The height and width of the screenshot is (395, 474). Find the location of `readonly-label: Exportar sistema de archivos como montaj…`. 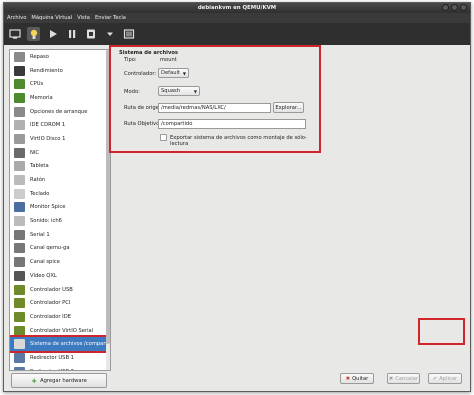

readonly-label: Exportar sistema de archivos como montaj… is located at coordinates (238, 141).